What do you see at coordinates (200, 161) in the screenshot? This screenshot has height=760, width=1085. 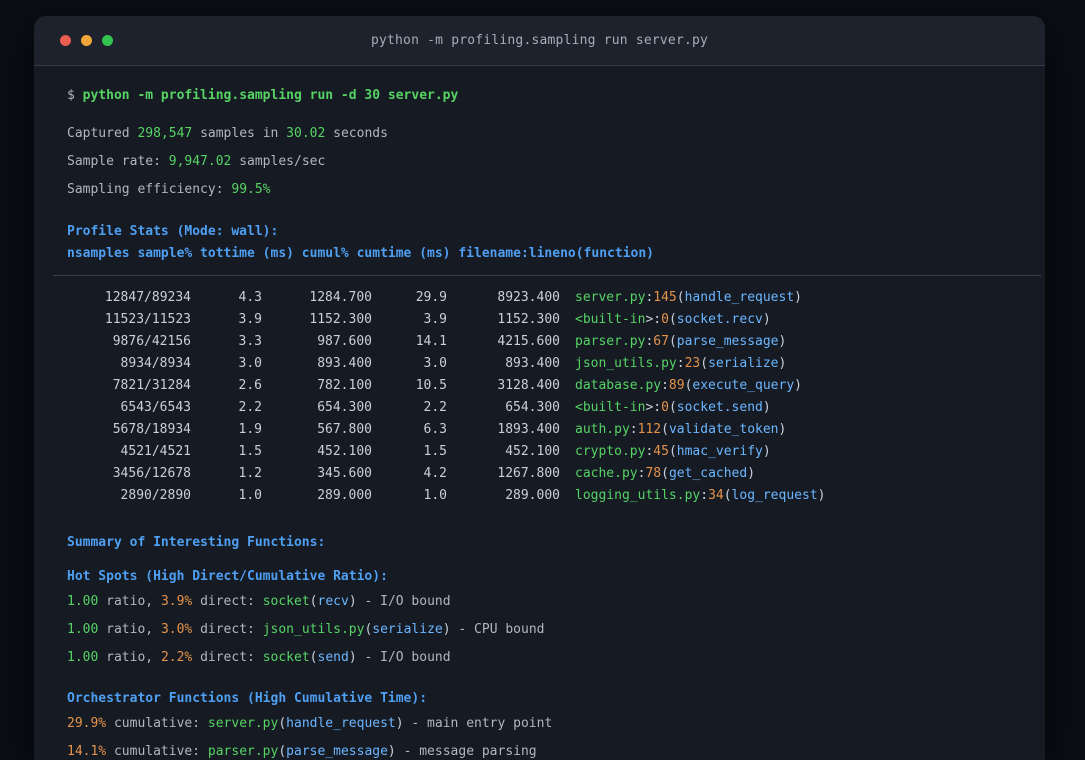 I see `stat-part: 9,947.02` at bounding box center [200, 161].